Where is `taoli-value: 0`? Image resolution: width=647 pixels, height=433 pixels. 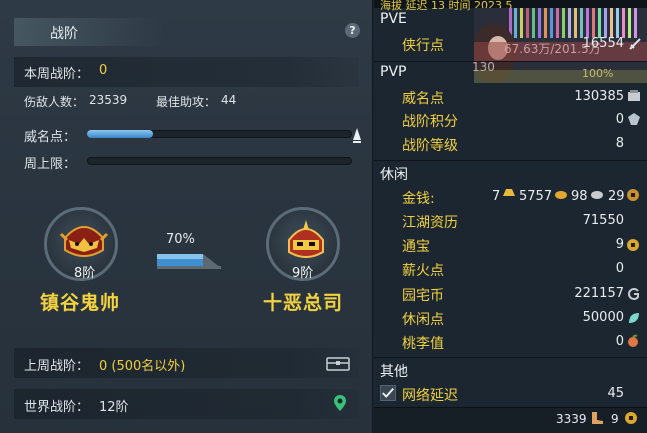 taoli-value: 0 is located at coordinates (619, 341).